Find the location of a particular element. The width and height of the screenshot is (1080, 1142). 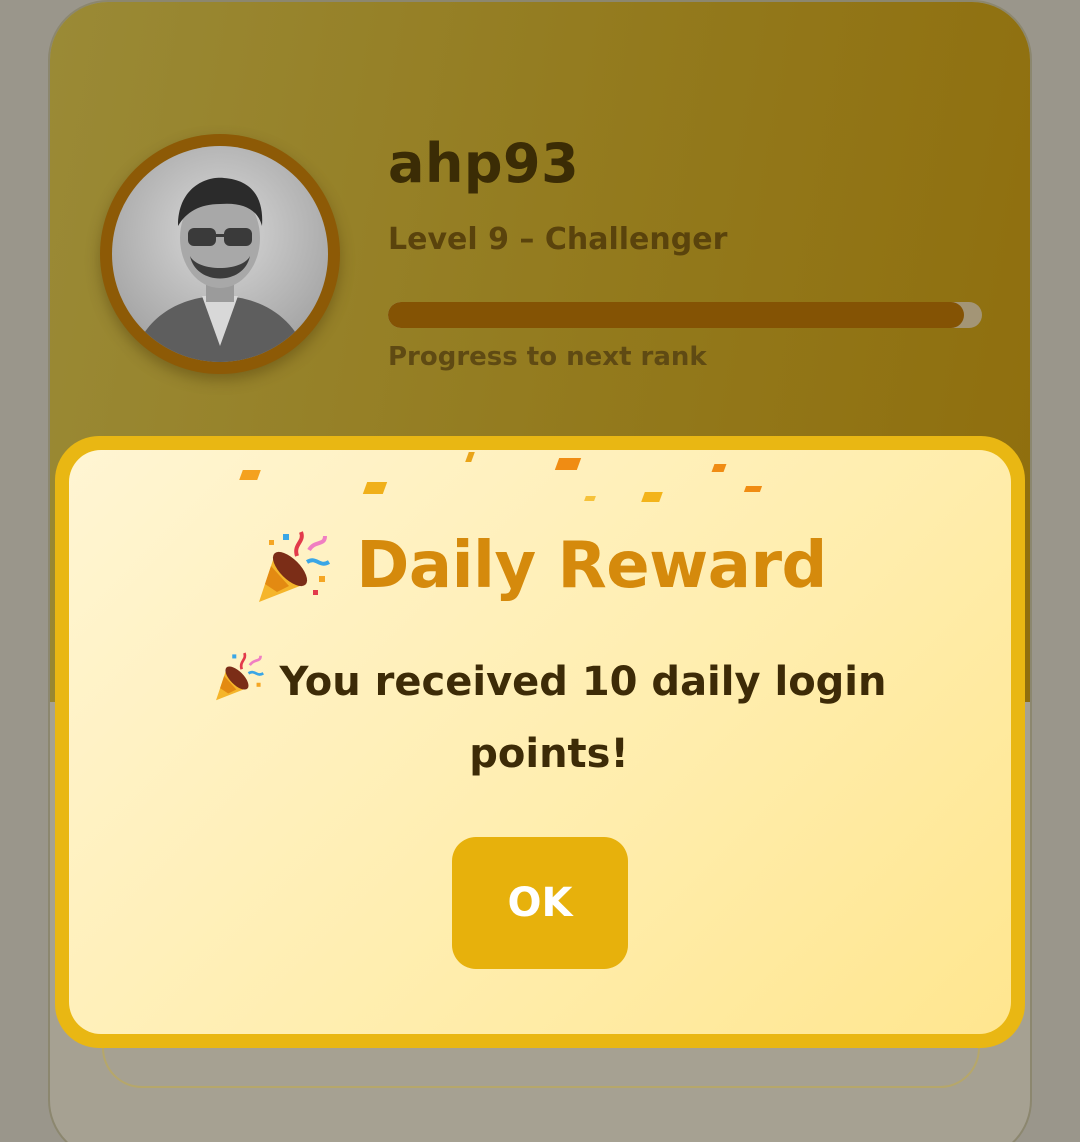

username: ahp93 is located at coordinates (484, 163).